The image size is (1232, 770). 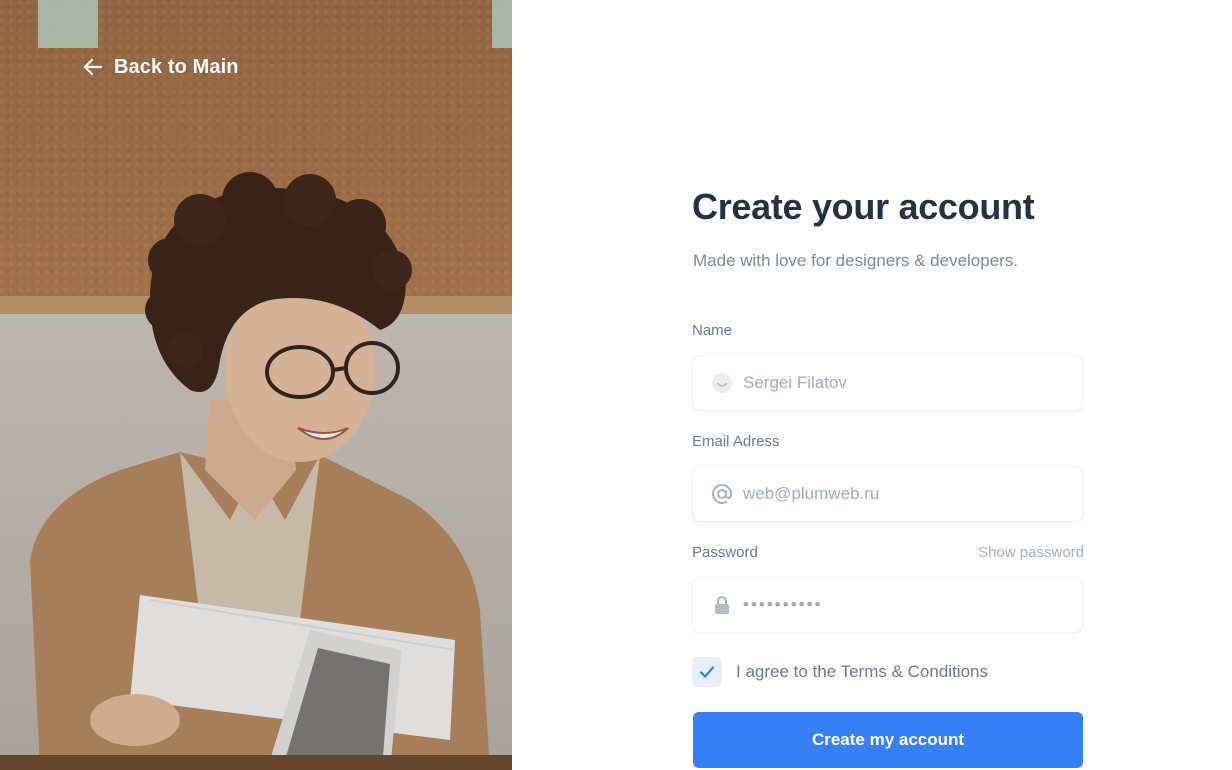 I want to click on check-icon, so click(x=707, y=672).